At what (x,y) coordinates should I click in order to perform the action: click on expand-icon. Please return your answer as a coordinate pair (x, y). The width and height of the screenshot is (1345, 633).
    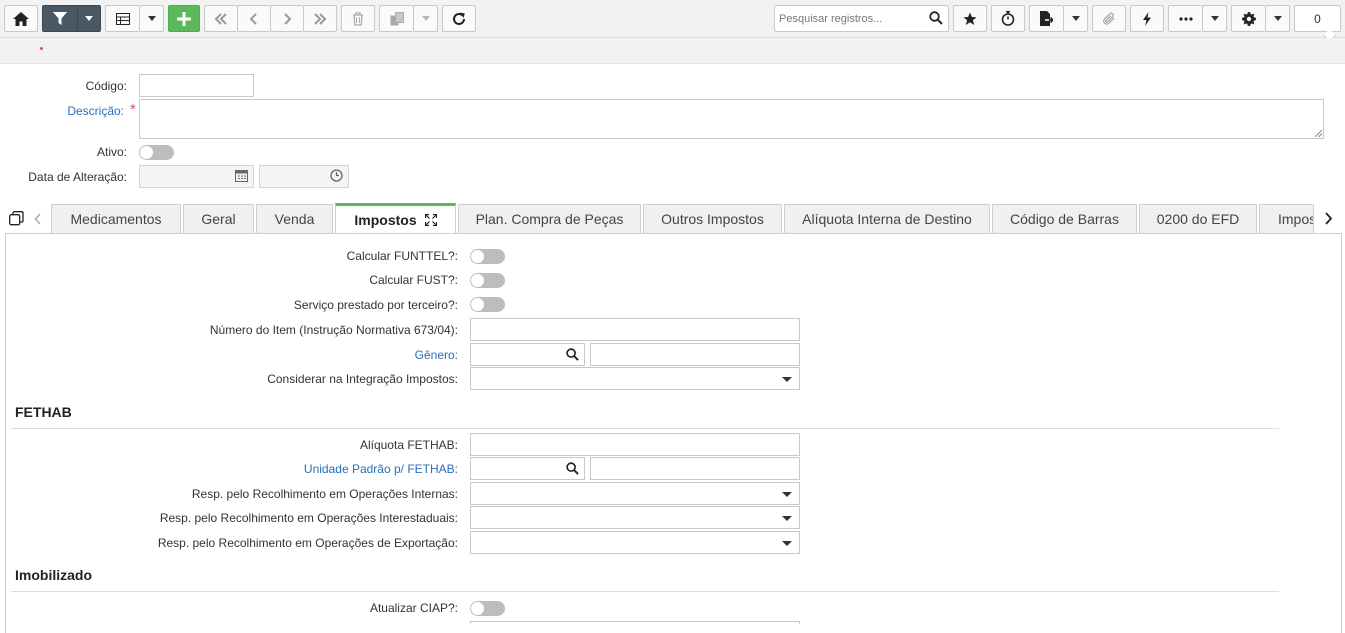
    Looking at the image, I should click on (430, 220).